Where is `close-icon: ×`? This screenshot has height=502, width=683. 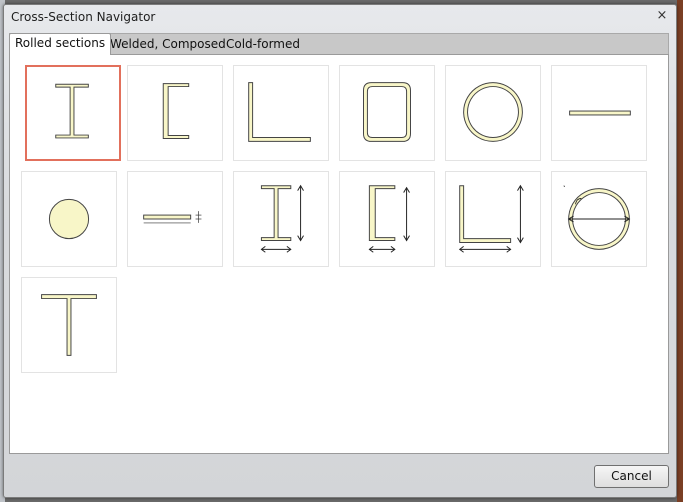
close-icon: × is located at coordinates (662, 16).